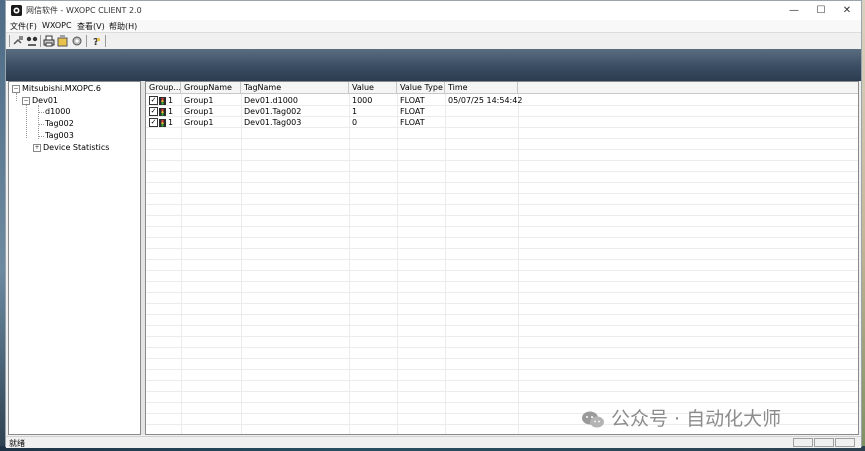  Describe the element at coordinates (18, 41) in the screenshot. I see `connect-icon` at that location.